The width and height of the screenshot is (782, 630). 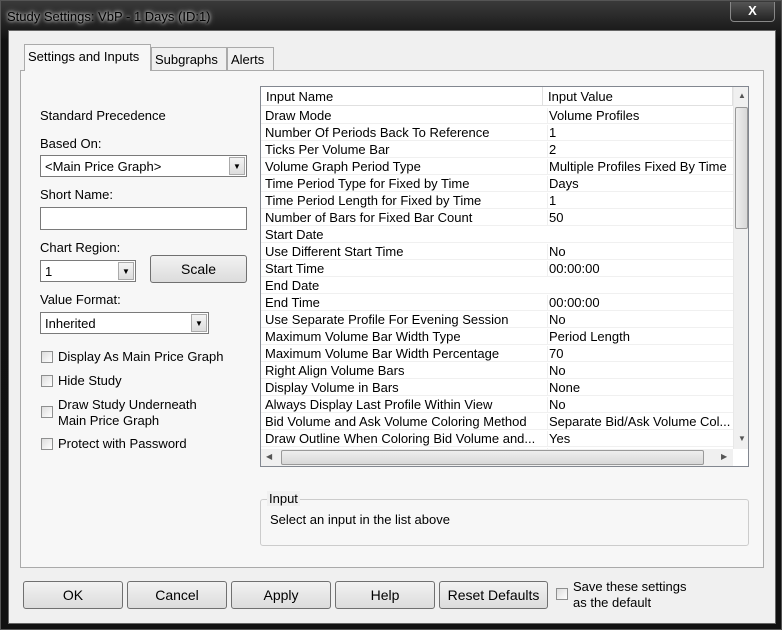 I want to click on save-default-label: Save these settings, so click(x=630, y=586).